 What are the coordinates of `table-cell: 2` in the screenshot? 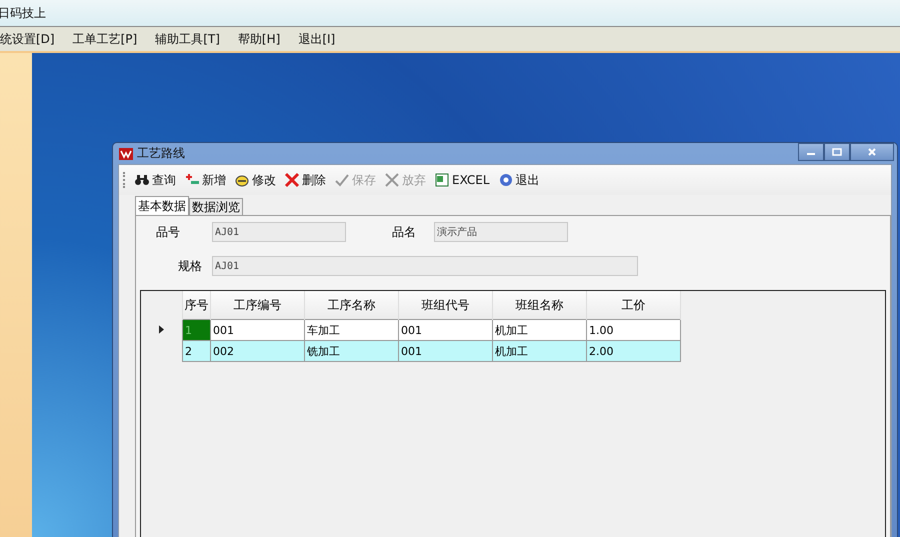 It's located at (196, 351).